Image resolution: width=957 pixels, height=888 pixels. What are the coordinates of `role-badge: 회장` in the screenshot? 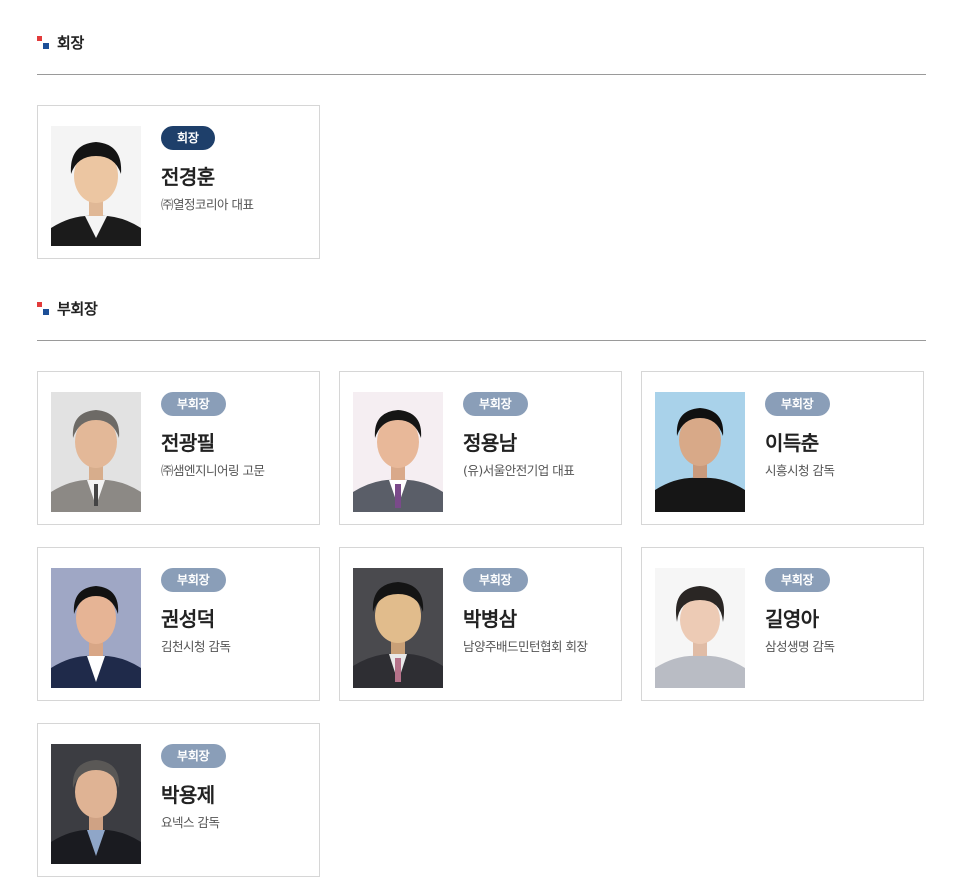 It's located at (188, 138).